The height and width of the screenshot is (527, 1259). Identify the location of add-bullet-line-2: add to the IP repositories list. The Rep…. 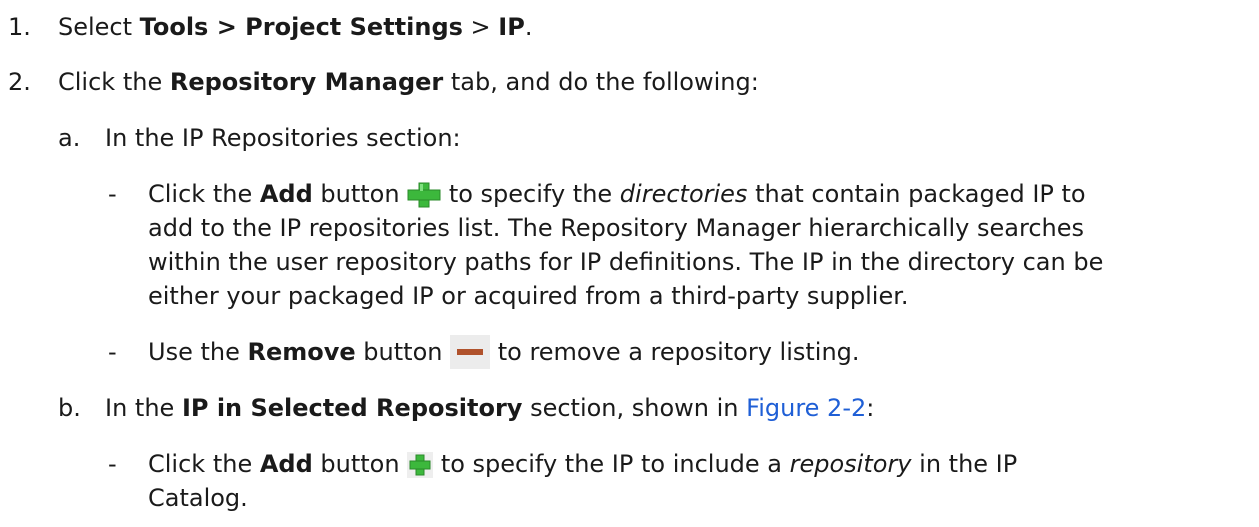
(616, 228).